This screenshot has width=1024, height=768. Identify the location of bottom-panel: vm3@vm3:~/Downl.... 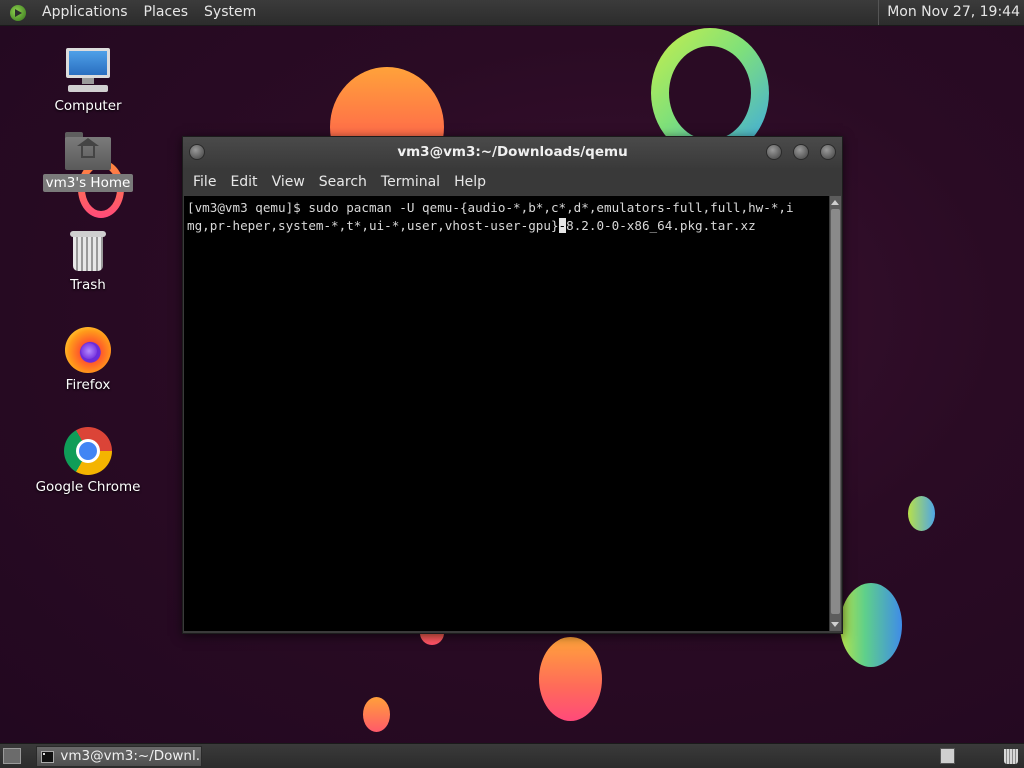
(512, 755).